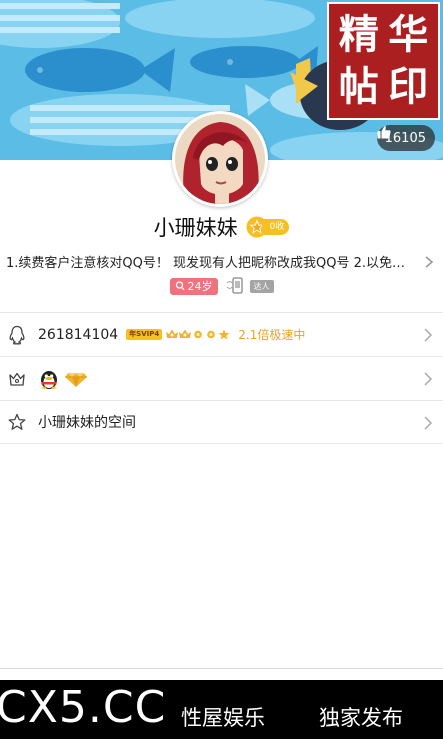  Describe the element at coordinates (78, 334) in the screenshot. I see `qq-number: 261814104` at that location.